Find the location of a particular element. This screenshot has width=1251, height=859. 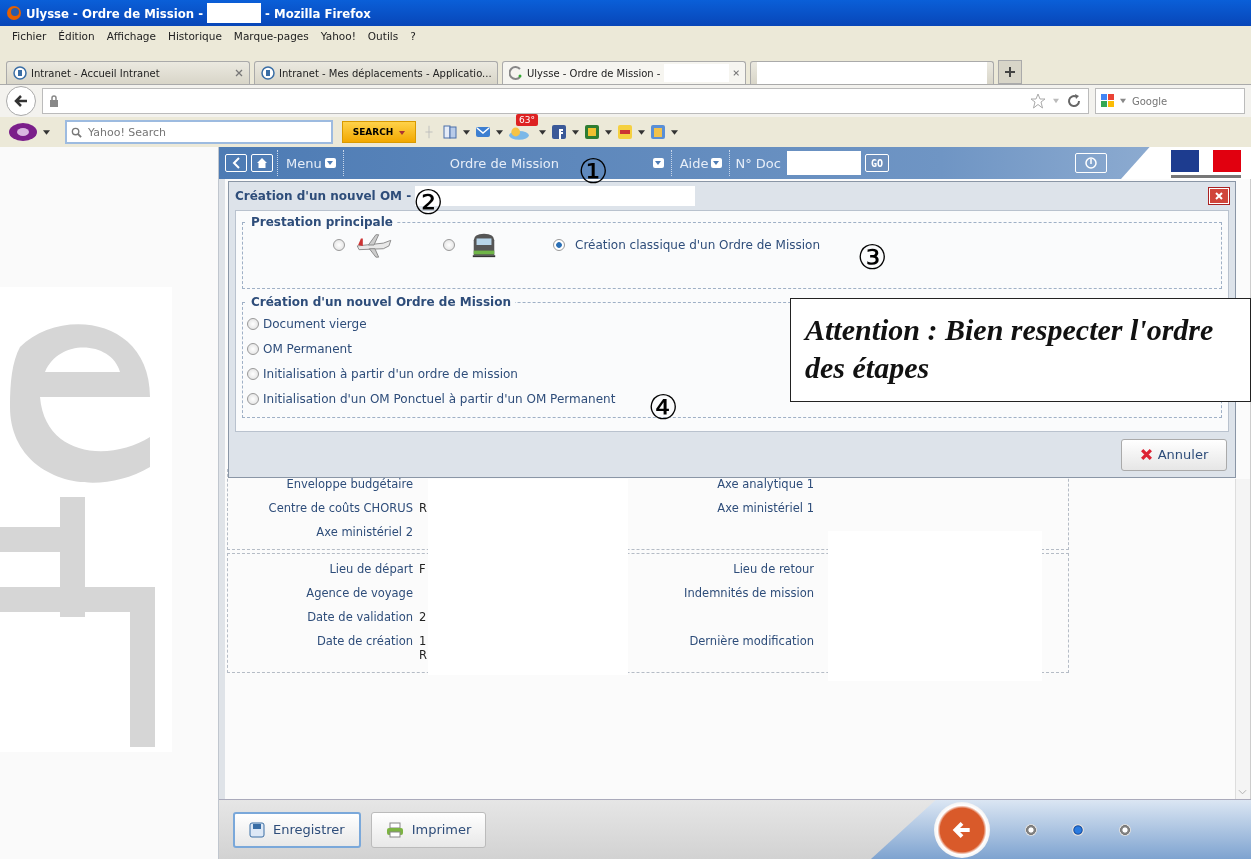

field-label: Date de validation is located at coordinates (359, 617).